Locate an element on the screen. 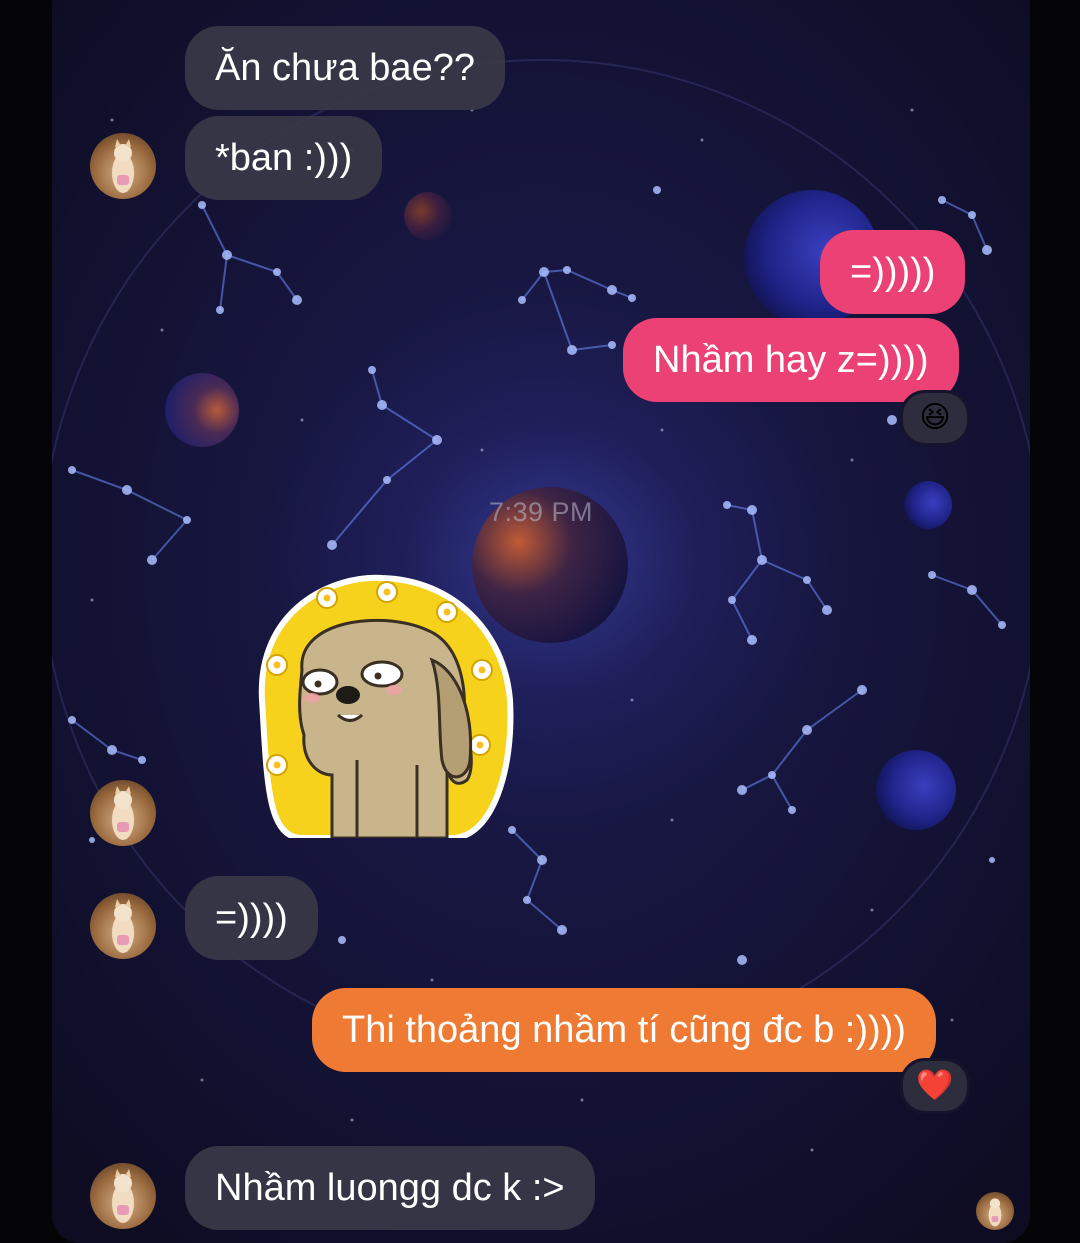 This screenshot has width=1080, height=1243. seen-avatar-icon is located at coordinates (995, 1211).